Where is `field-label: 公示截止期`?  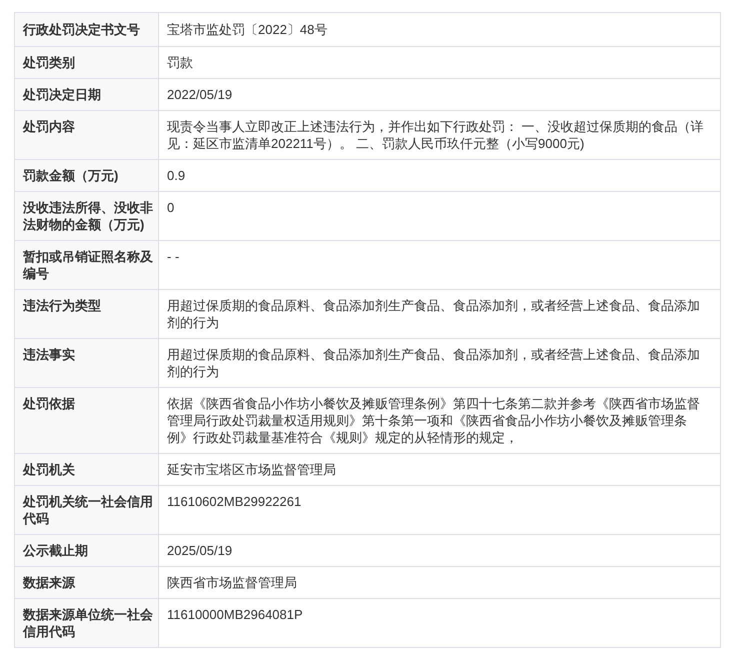
field-label: 公示截止期 is located at coordinates (87, 550).